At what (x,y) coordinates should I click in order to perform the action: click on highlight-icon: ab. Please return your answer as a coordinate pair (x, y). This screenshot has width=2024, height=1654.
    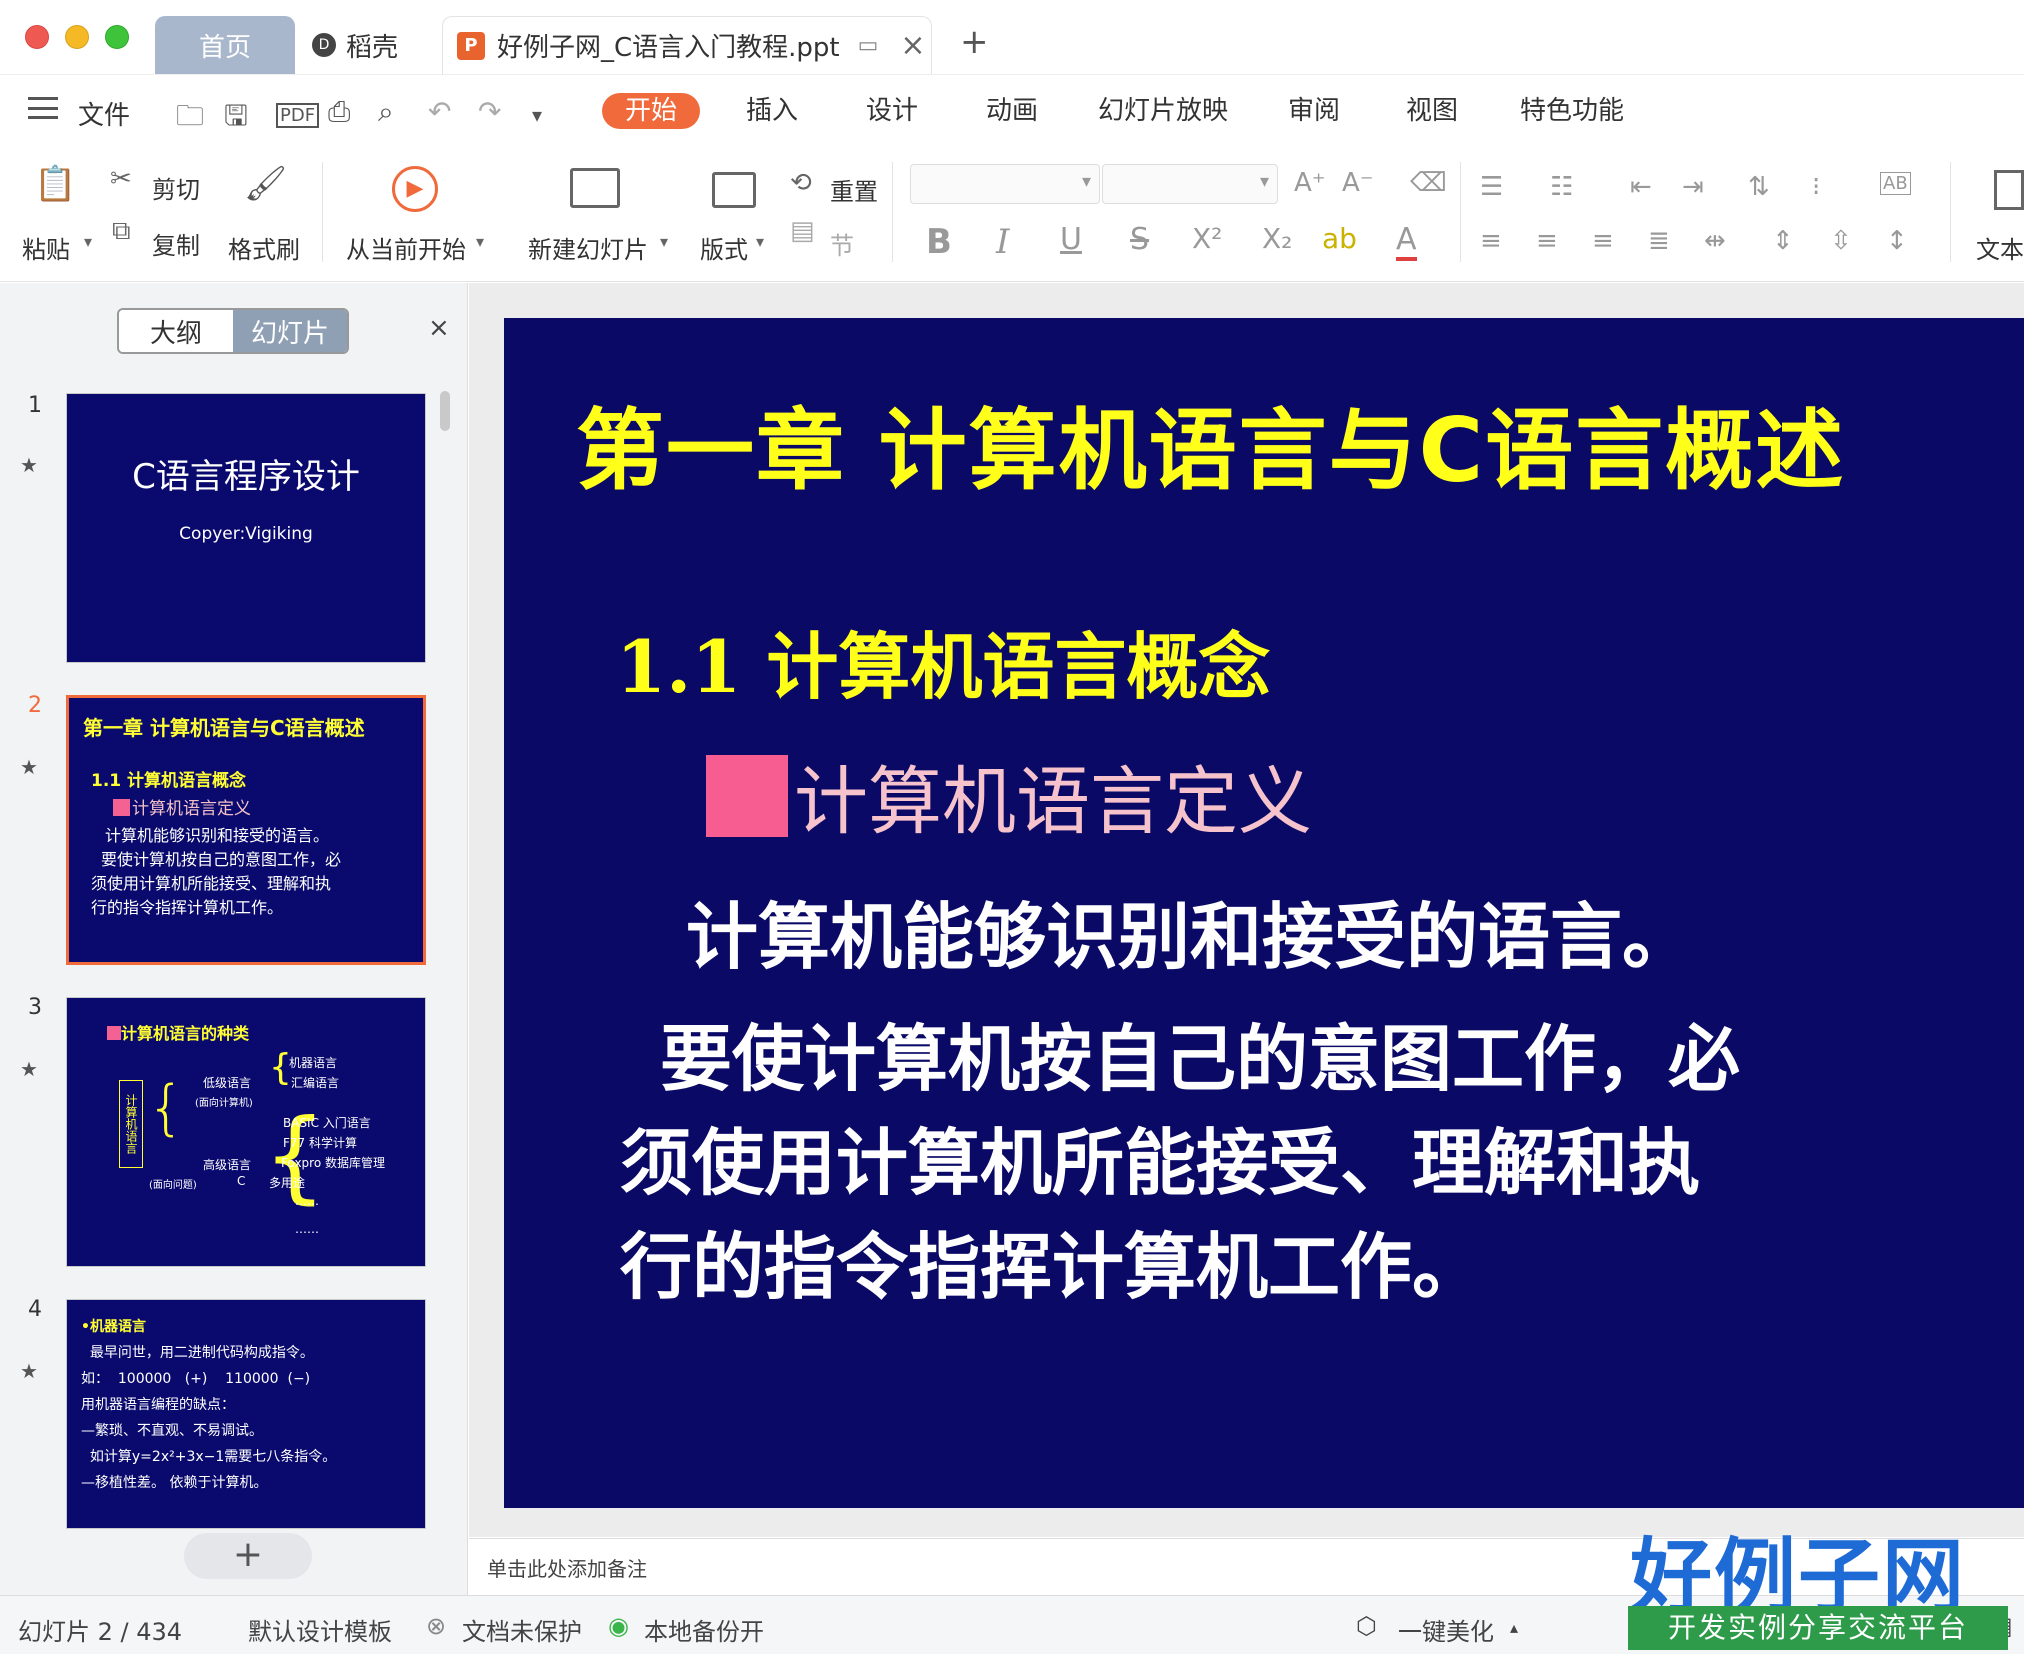
    Looking at the image, I should click on (1339, 238).